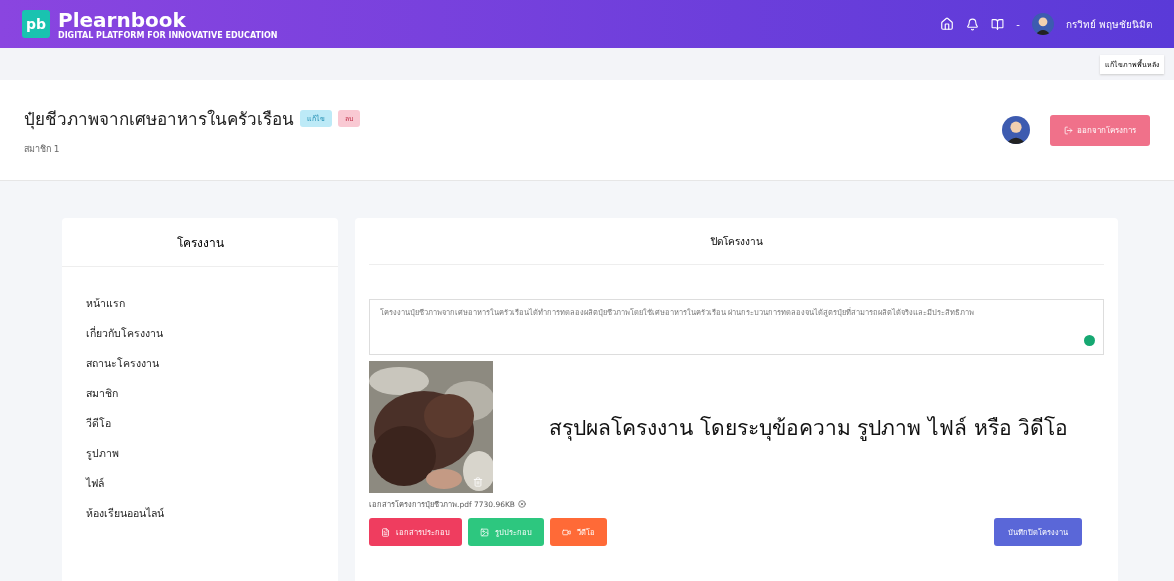  Describe the element at coordinates (159, 119) in the screenshot. I see `project-title: ปุ๋ยชีวภาพจากเศษอาหารในครัวเรือน` at that location.